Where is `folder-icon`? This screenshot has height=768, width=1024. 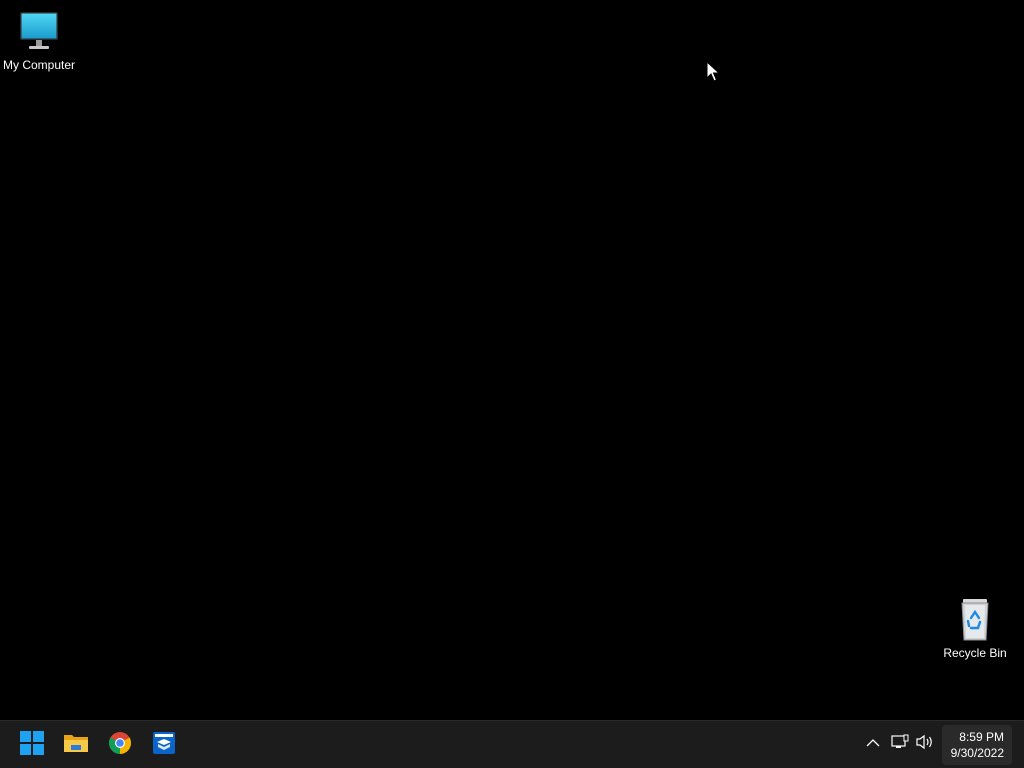 folder-icon is located at coordinates (76, 745).